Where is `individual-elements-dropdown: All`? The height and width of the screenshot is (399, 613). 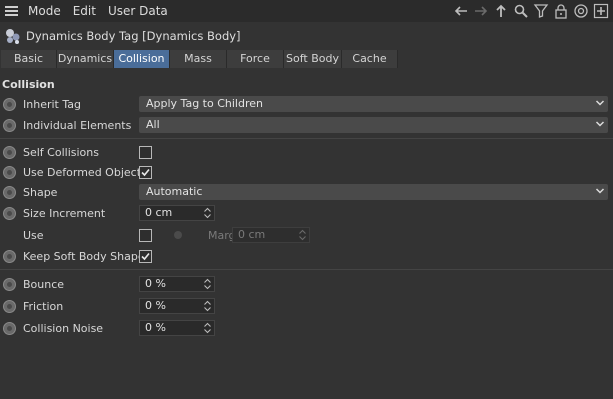 individual-elements-dropdown: All is located at coordinates (373, 125).